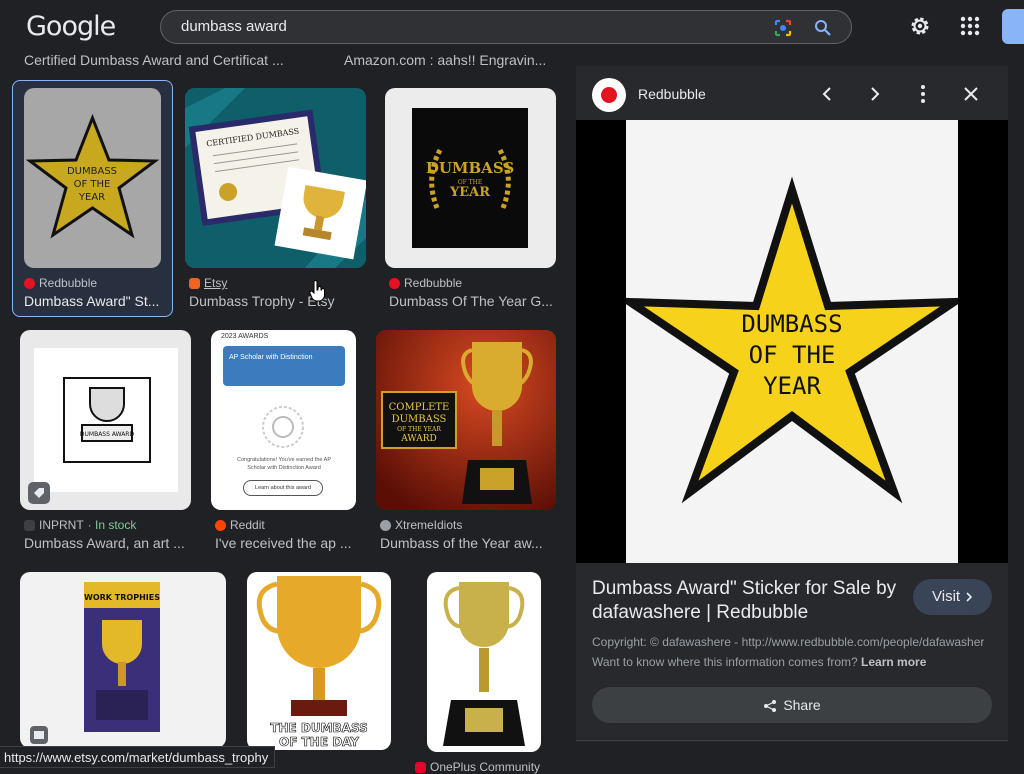 This screenshot has width=1024, height=774. Describe the element at coordinates (275, 178) in the screenshot. I see `result-thumbnail: CERTIFIED DUMBASS` at that location.